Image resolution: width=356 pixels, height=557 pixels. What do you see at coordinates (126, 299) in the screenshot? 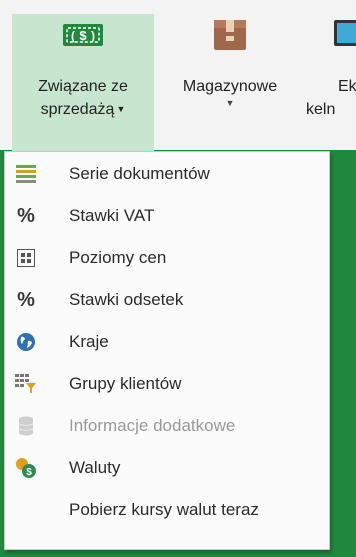
I see `menu-item-label: Stawki odsetek` at bounding box center [126, 299].